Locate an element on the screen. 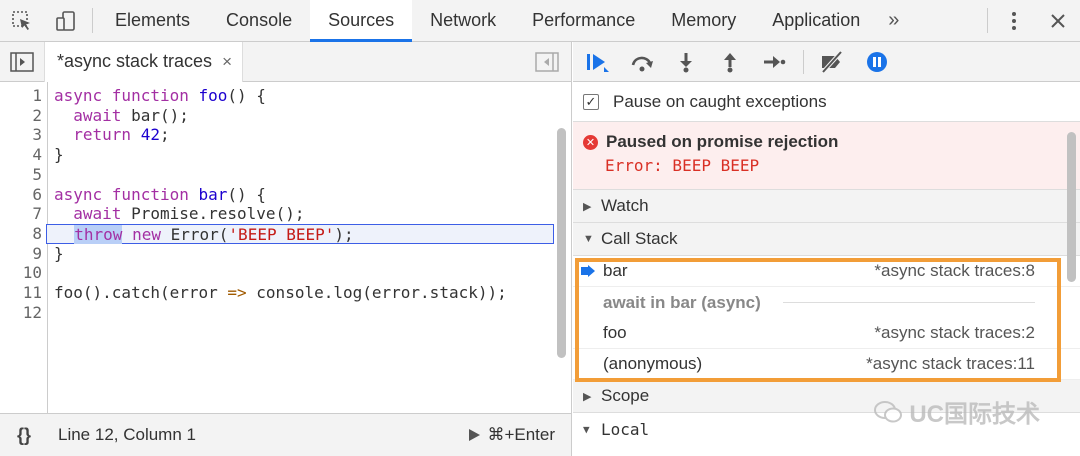 This screenshot has width=1080, height=456. line-number: 4 is located at coordinates (21, 155).